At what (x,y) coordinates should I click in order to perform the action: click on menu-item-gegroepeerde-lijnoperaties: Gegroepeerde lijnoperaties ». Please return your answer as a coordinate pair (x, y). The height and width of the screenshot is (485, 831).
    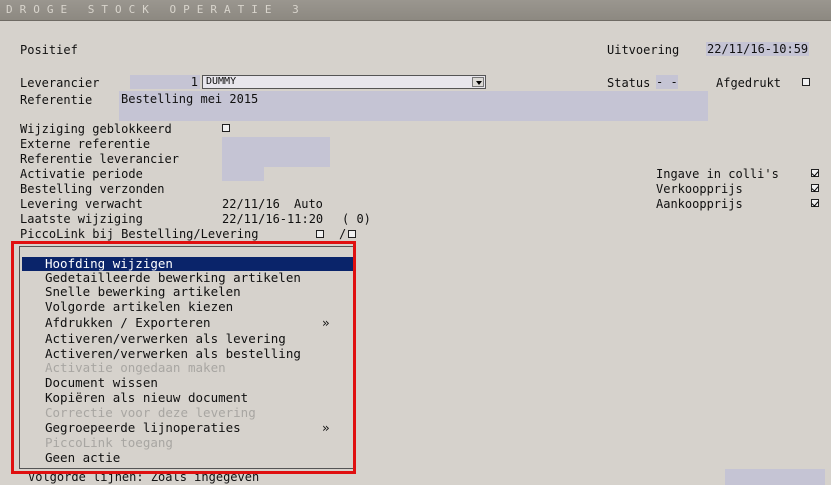
    Looking at the image, I should click on (187, 428).